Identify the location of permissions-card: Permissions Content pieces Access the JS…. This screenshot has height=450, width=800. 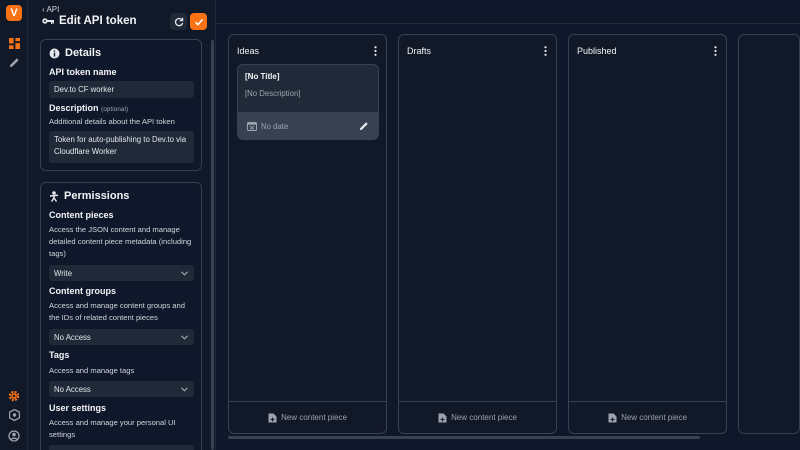
(121, 316).